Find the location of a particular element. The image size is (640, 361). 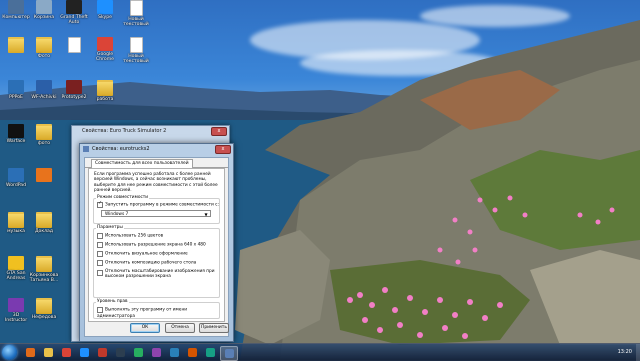

param-640x480: Использовать разрешение экрана 640 x 480 is located at coordinates (151, 245).